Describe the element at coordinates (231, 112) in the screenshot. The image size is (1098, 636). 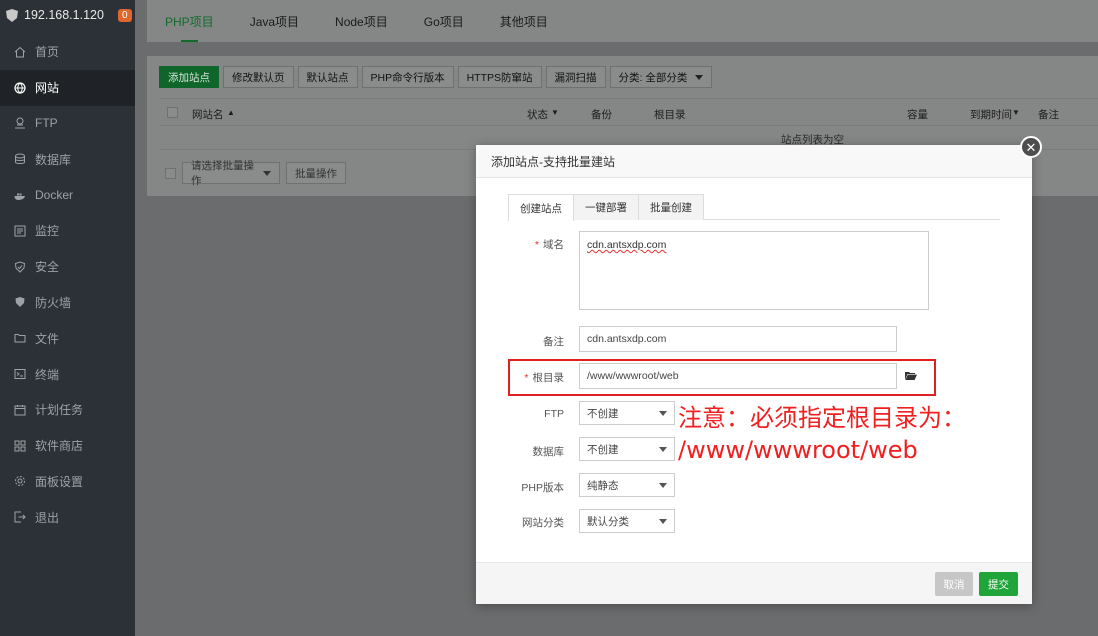
I see `sort-up-icon: ▲` at that location.